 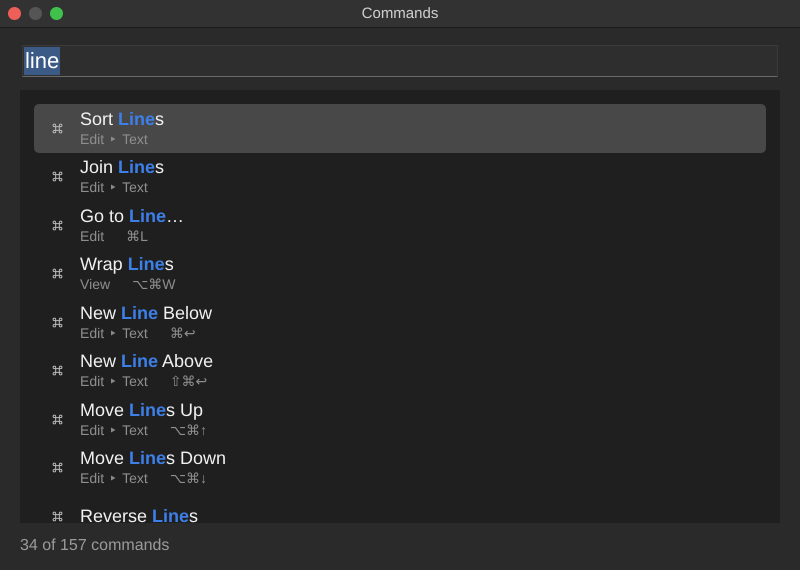 I want to click on command-item: Join Lines Edit Text, so click(x=400, y=176).